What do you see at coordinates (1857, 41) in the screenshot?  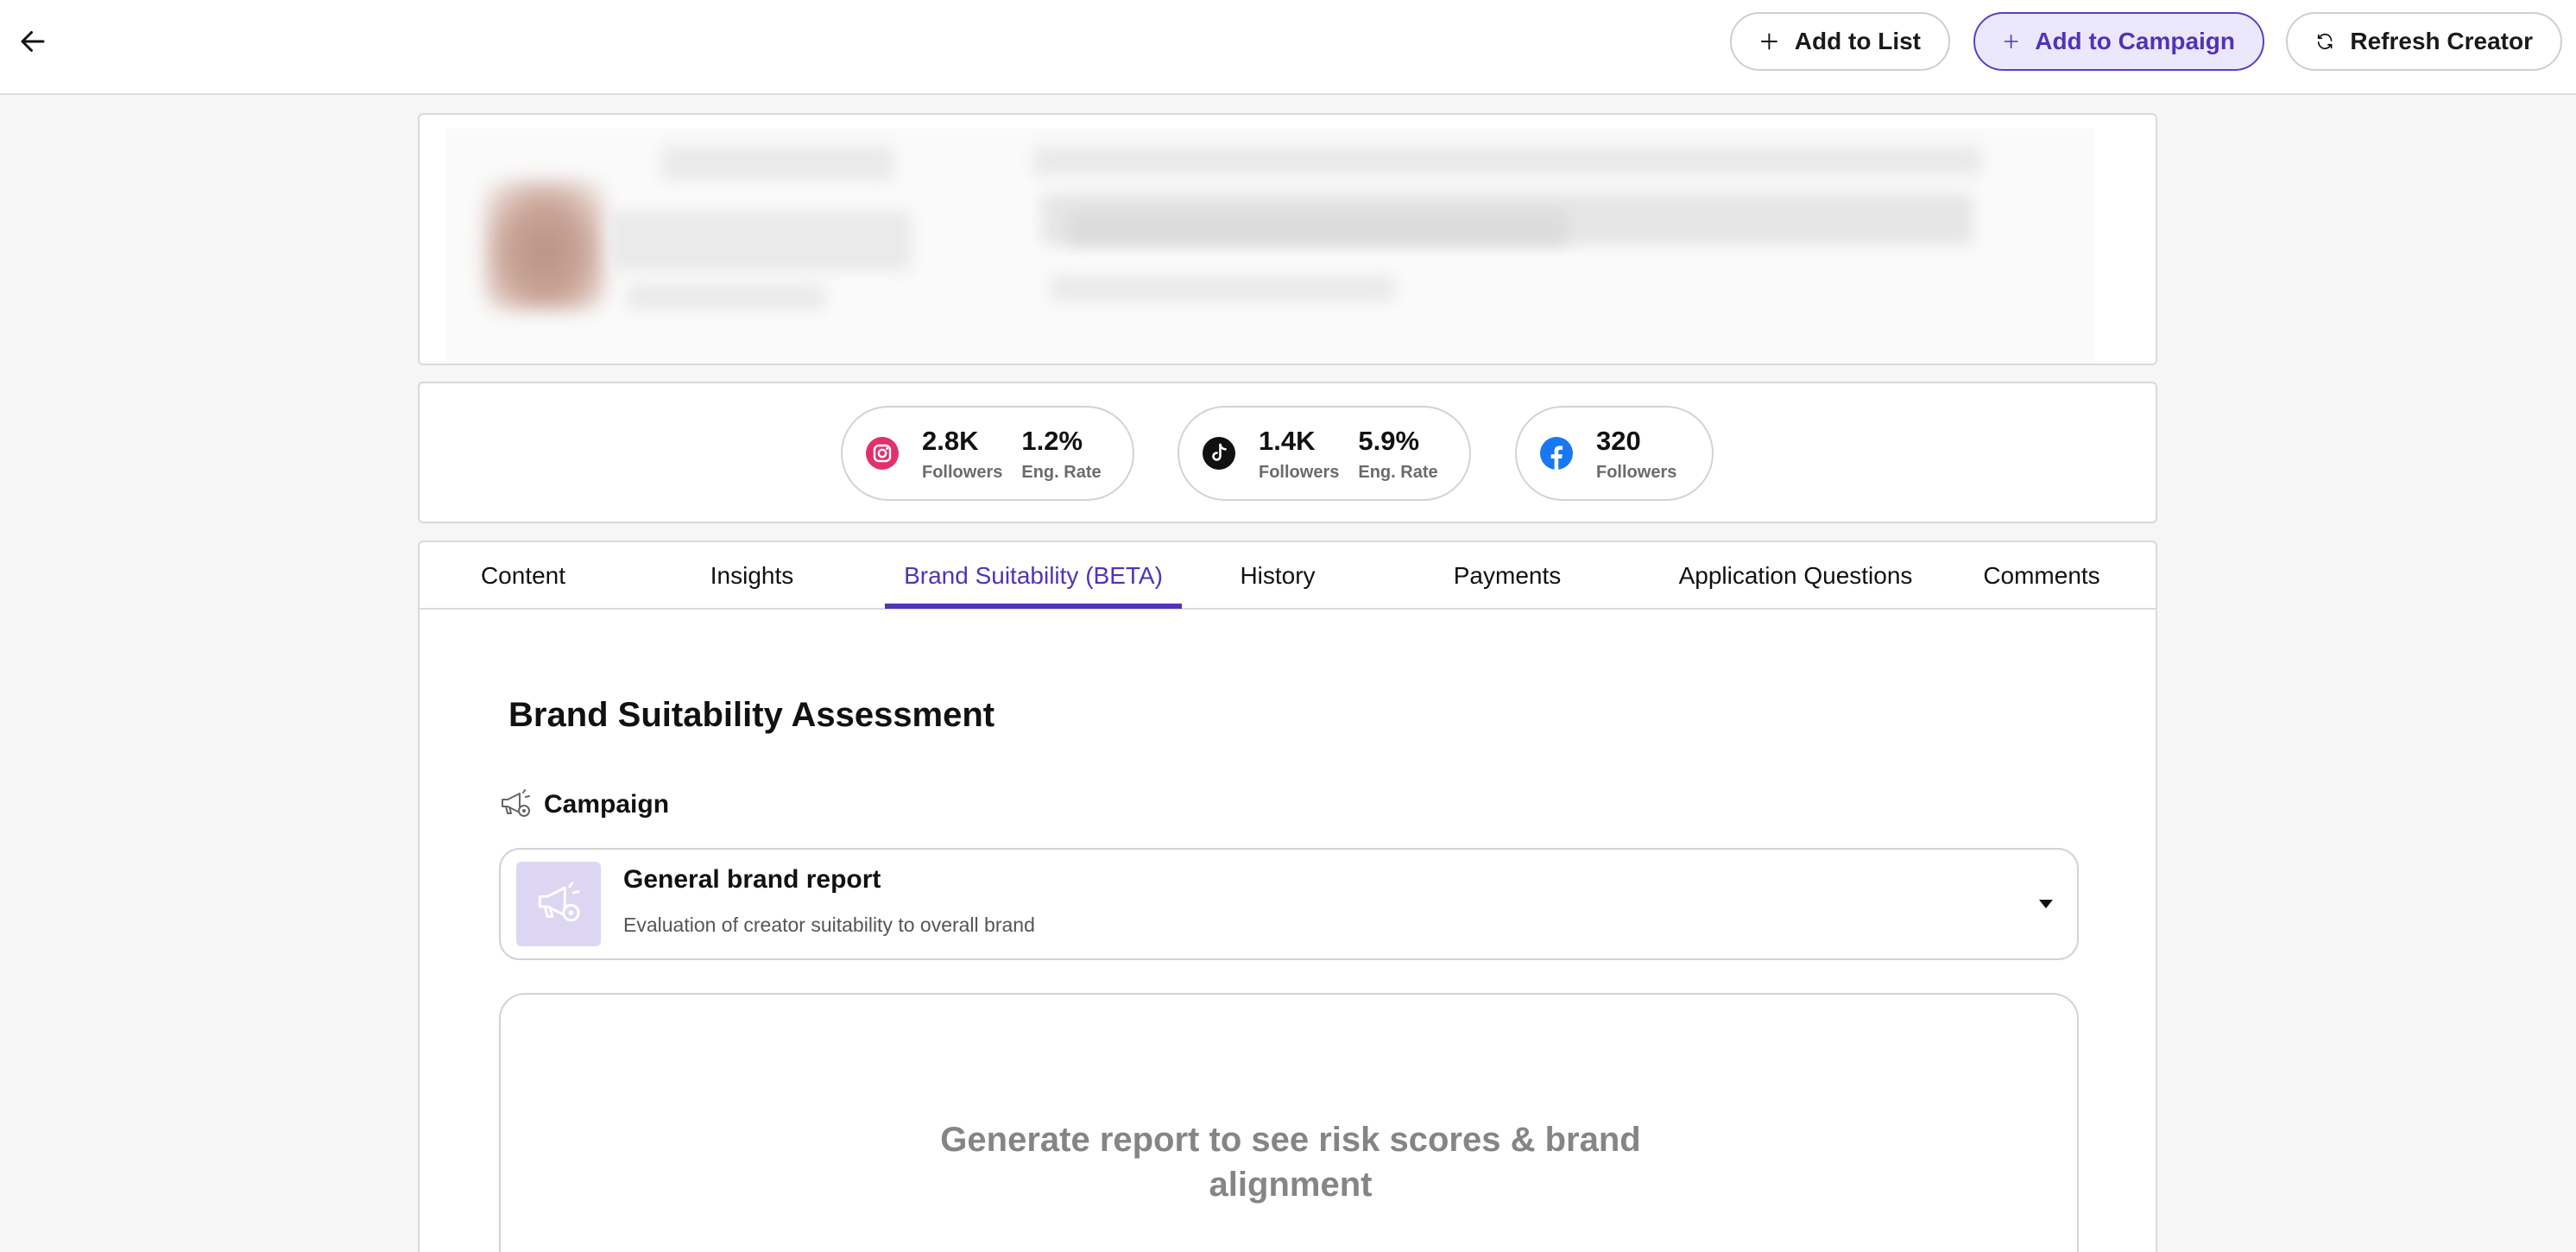 I see `add-to-list-label: Add to List` at bounding box center [1857, 41].